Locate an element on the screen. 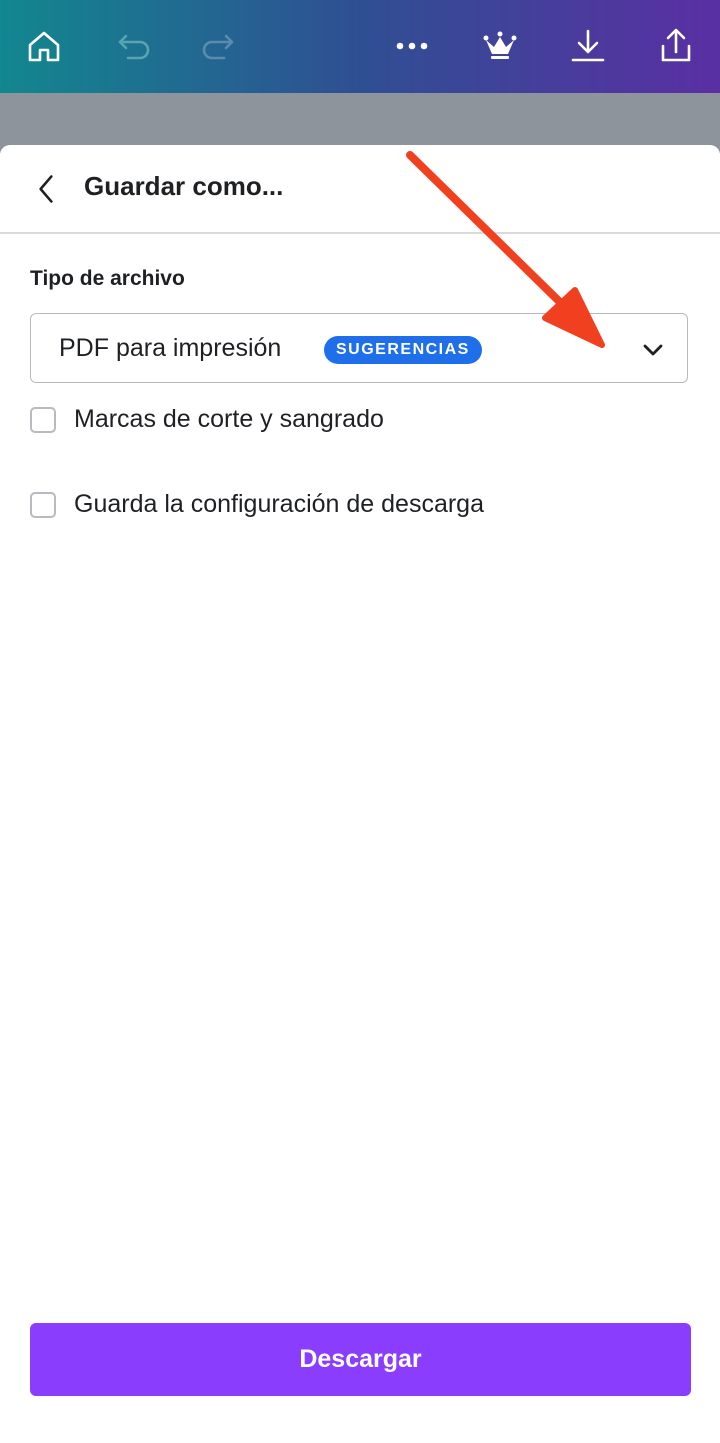 Image resolution: width=720 pixels, height=1443 pixels. crown-icon is located at coordinates (500, 46).